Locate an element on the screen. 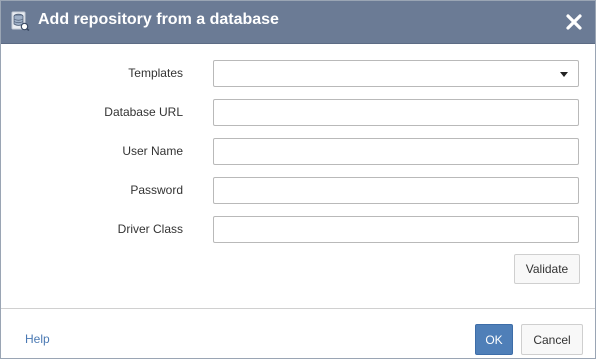 Image resolution: width=596 pixels, height=359 pixels. user-name-input is located at coordinates (396, 151).